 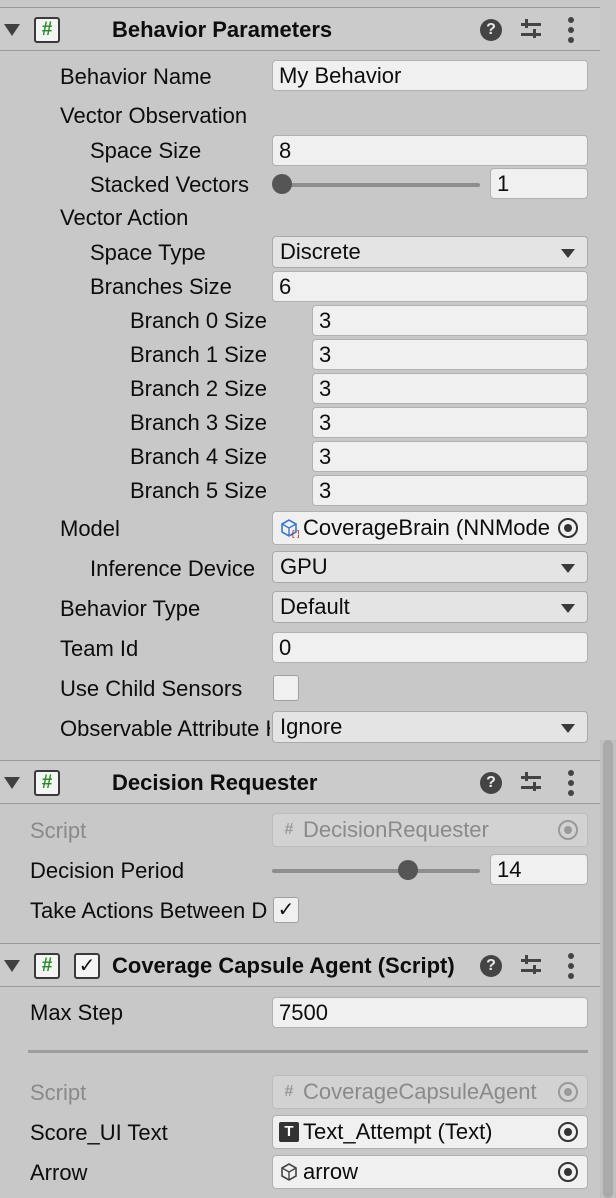 I want to click on scrollbar-thumb, so click(x=608, y=969).